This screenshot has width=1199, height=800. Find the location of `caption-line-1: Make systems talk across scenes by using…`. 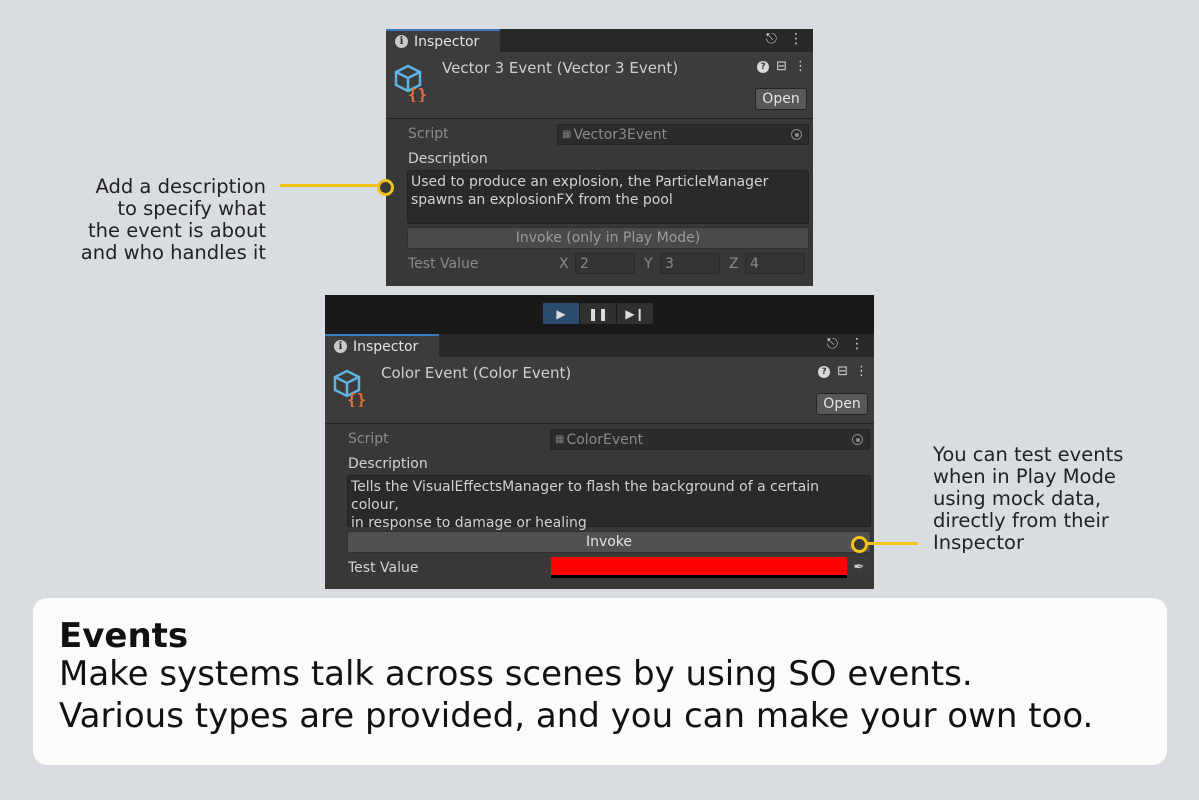

caption-line-1: Make systems talk across scenes by using… is located at coordinates (516, 674).